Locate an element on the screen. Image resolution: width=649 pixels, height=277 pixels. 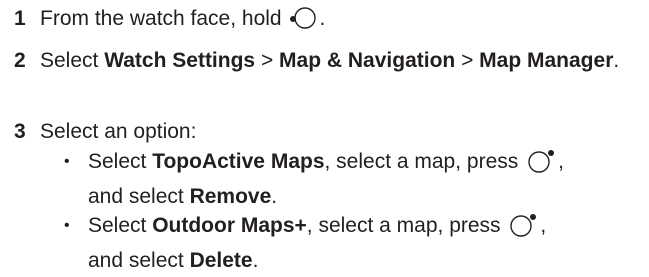
step-text: From the watch face, hold . is located at coordinates (182, 21).